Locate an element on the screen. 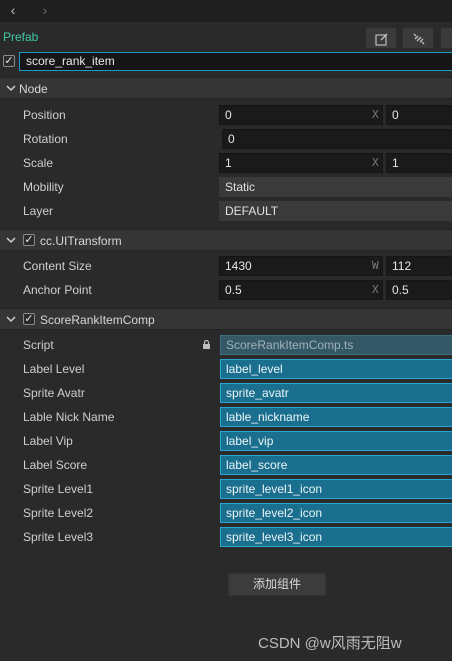 Image resolution: width=452 pixels, height=661 pixels. sprite-level2-field: sprite_level2_icon is located at coordinates (336, 513).